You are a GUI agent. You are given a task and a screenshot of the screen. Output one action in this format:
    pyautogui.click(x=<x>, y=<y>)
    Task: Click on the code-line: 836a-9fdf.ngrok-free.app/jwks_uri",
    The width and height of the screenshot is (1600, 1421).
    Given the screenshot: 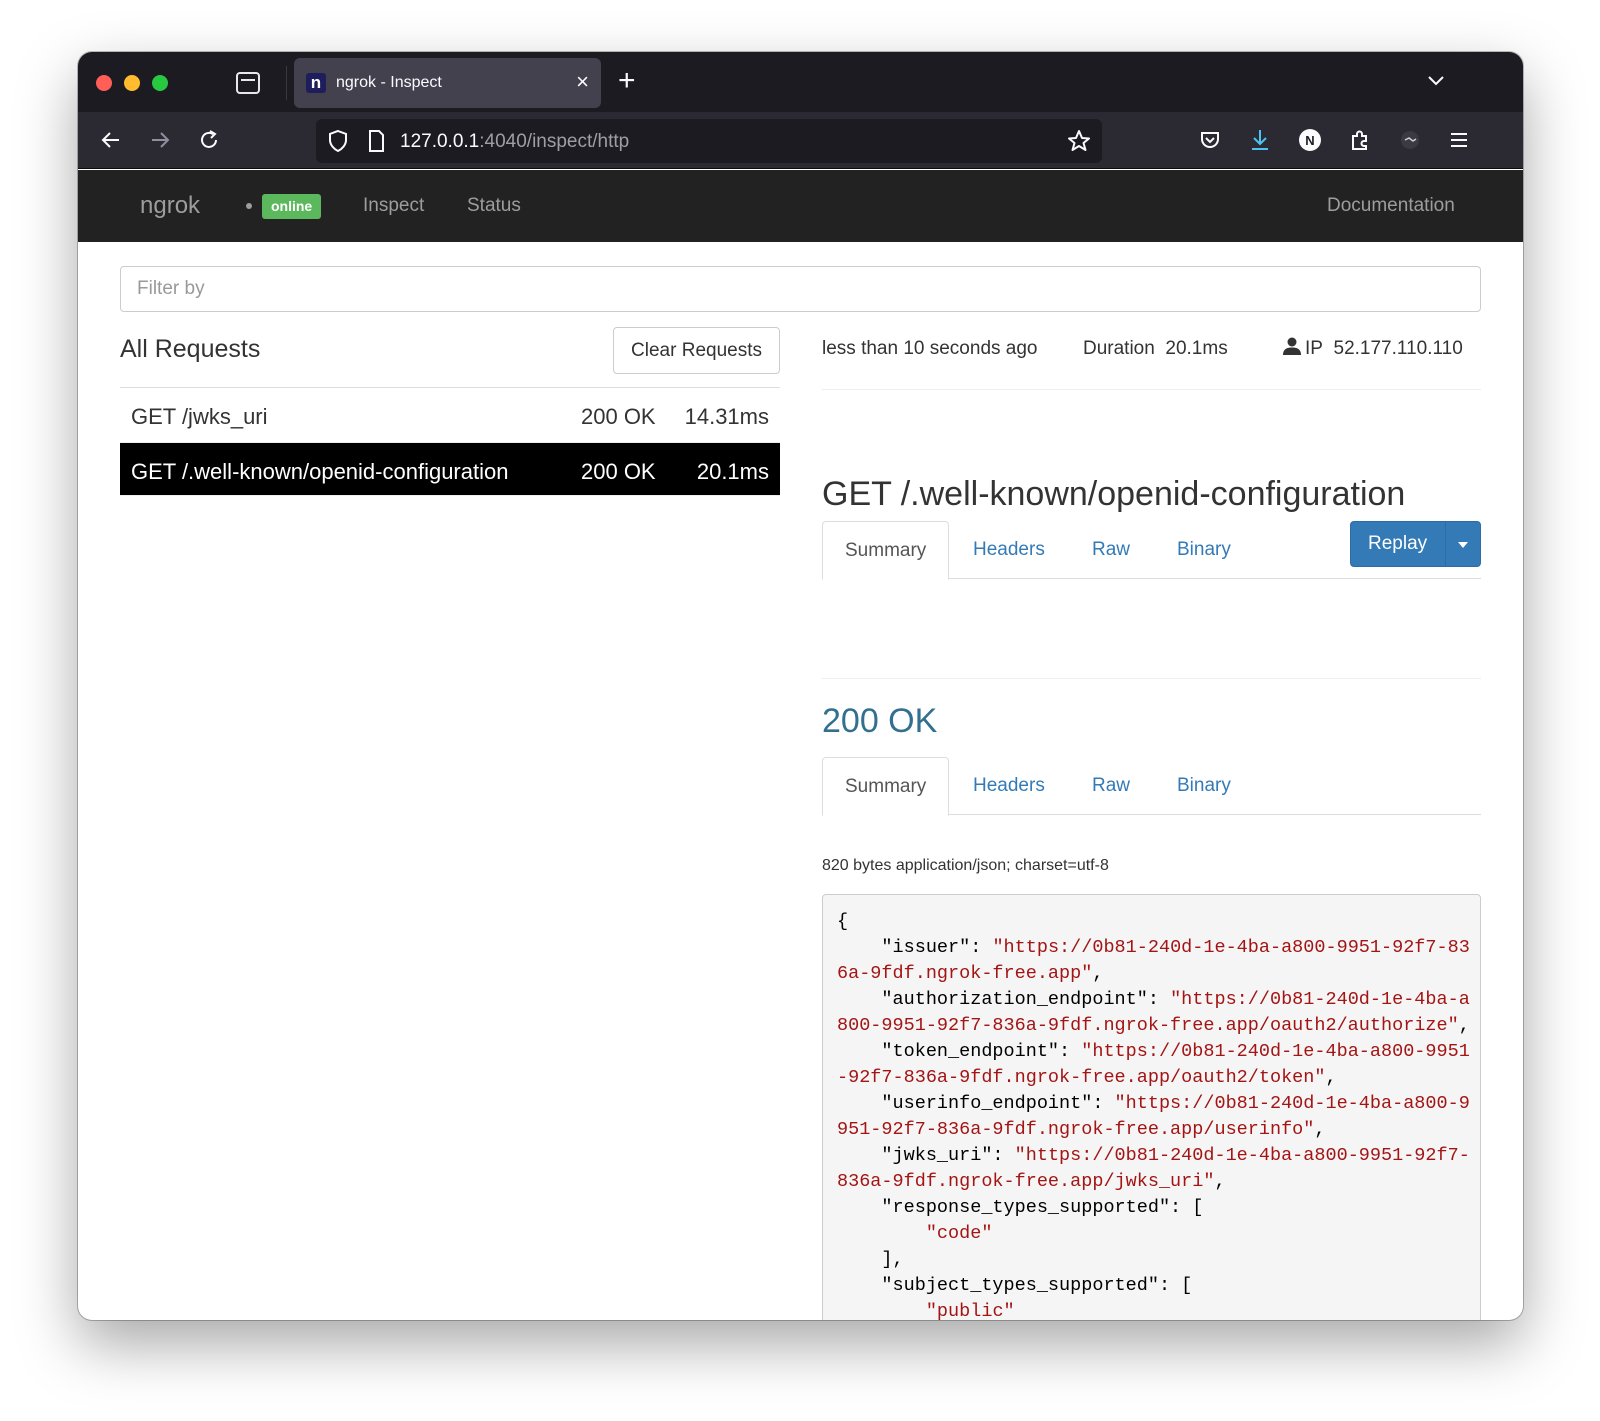 What is the action you would take?
    pyautogui.click(x=1151, y=1182)
    